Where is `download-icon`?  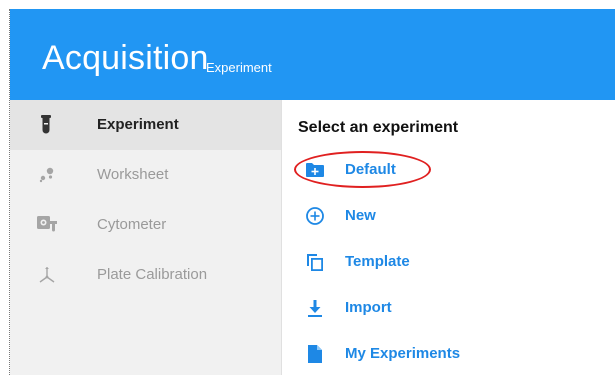 download-icon is located at coordinates (315, 308).